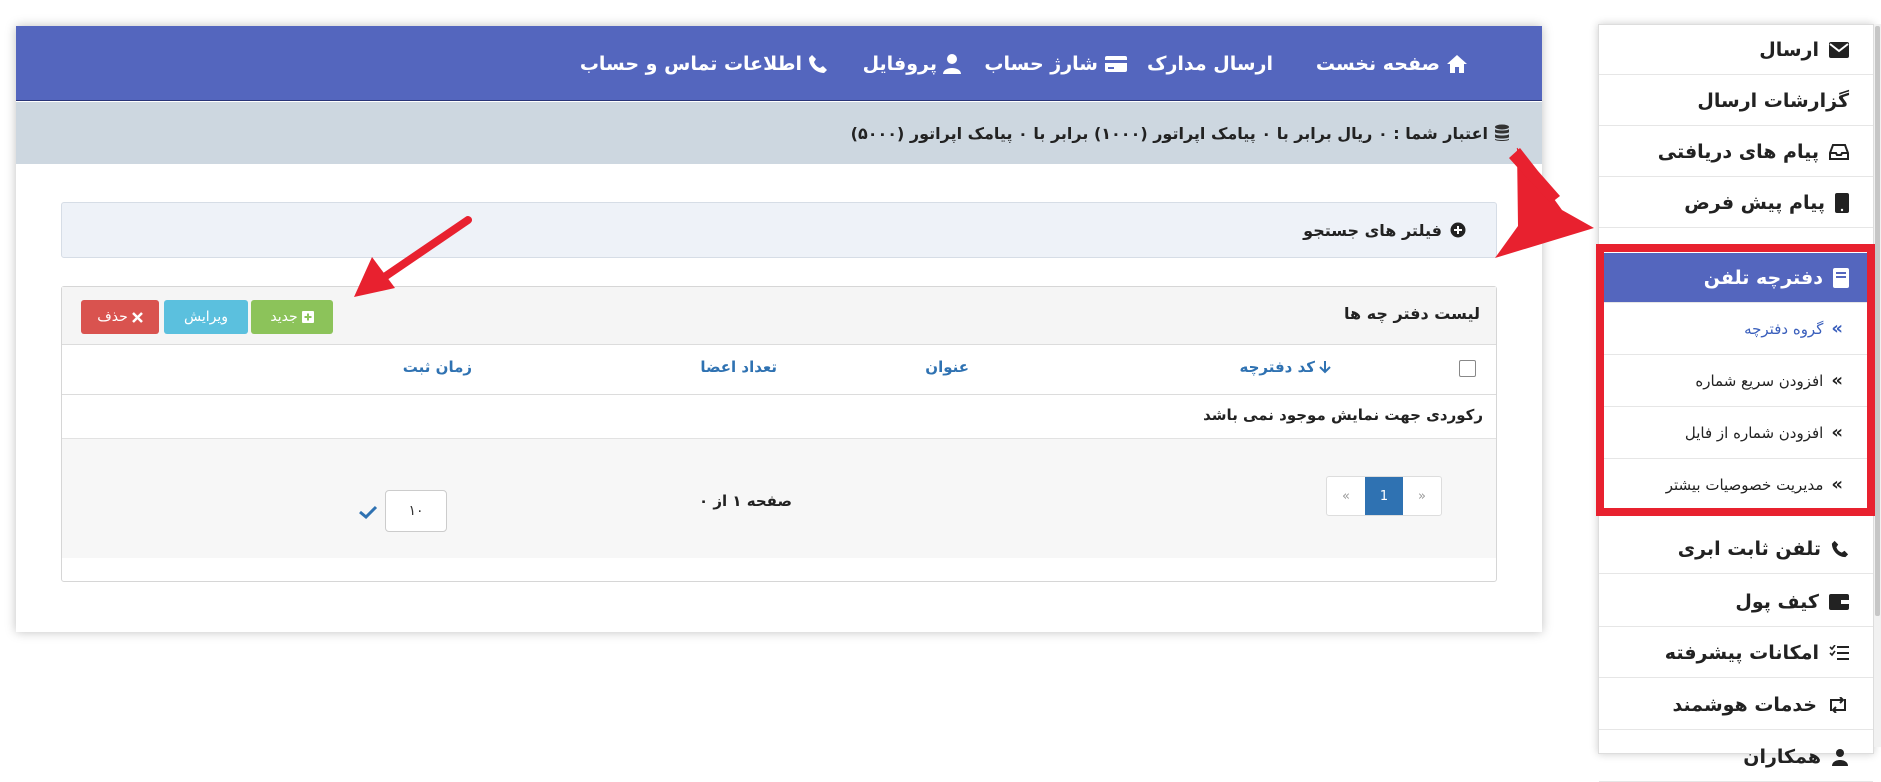 This screenshot has width=1881, height=782. What do you see at coordinates (1840, 757) in the screenshot?
I see `user-group-icon` at bounding box center [1840, 757].